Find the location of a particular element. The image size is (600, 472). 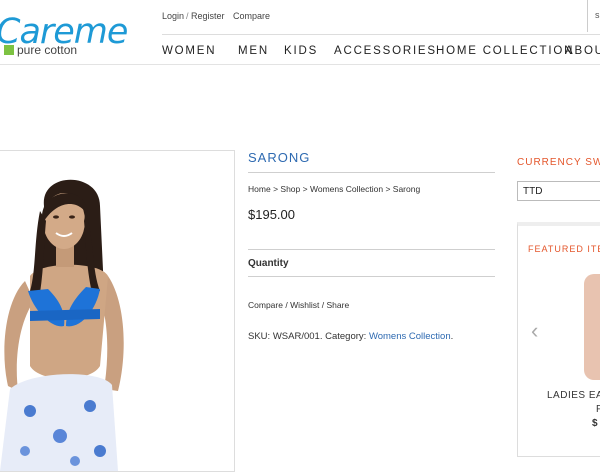

product-price: $195.00 is located at coordinates (271, 214).